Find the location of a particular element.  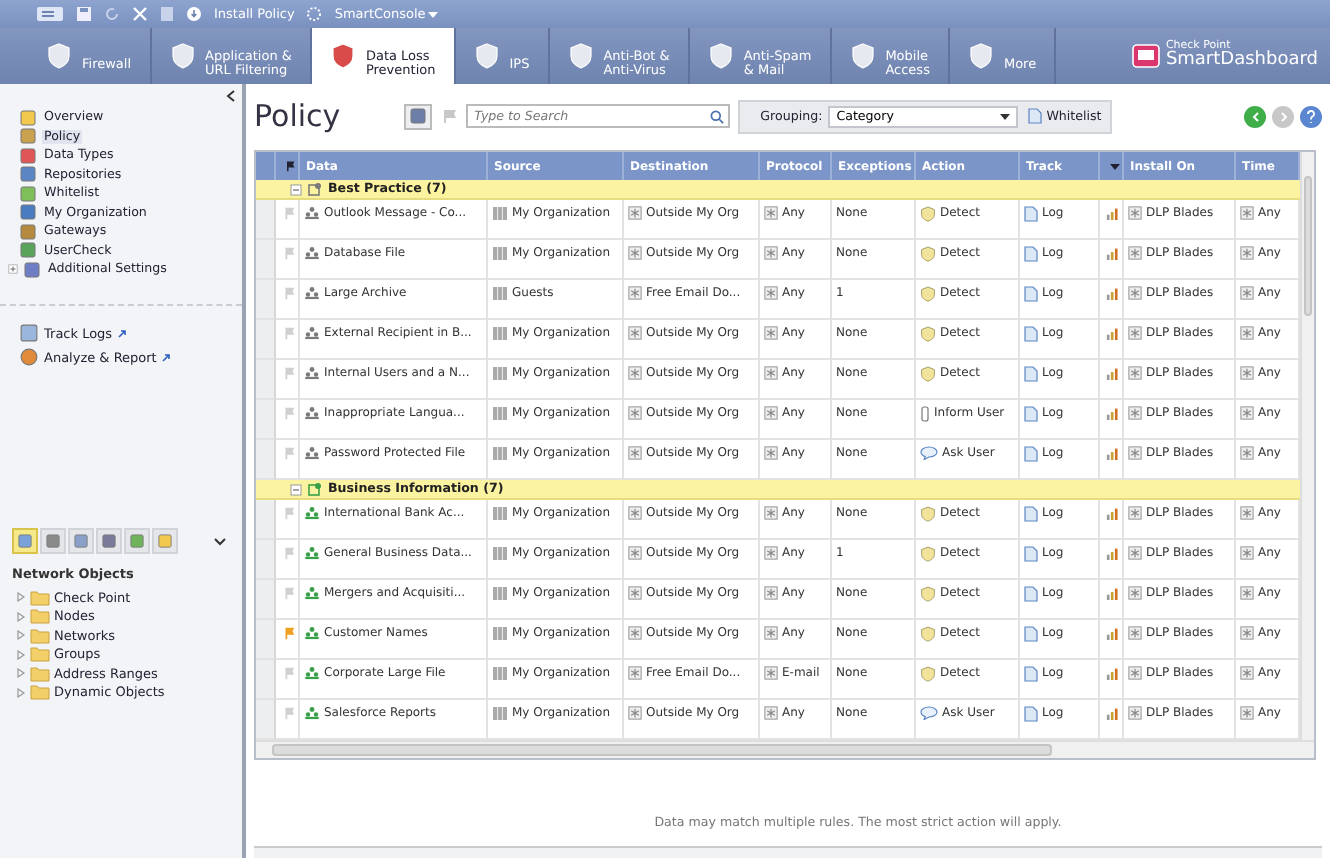

expand-icon is located at coordinates (13, 269).